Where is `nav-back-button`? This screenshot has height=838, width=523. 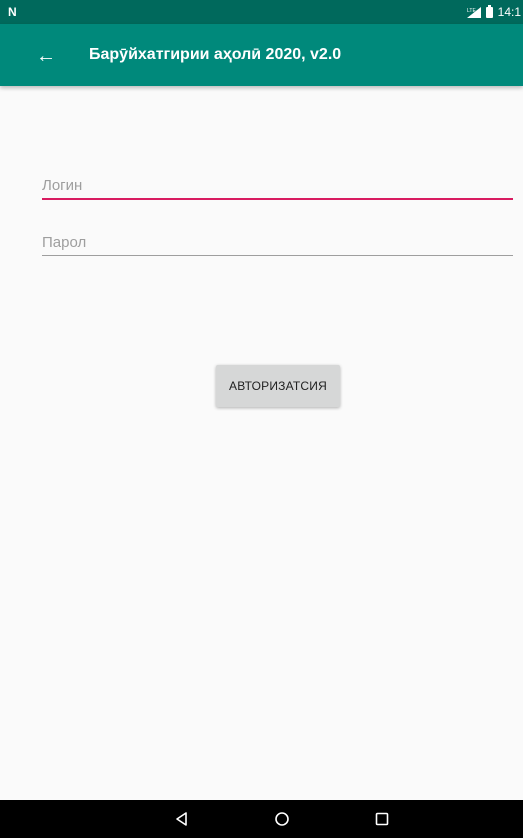
nav-back-button is located at coordinates (182, 819).